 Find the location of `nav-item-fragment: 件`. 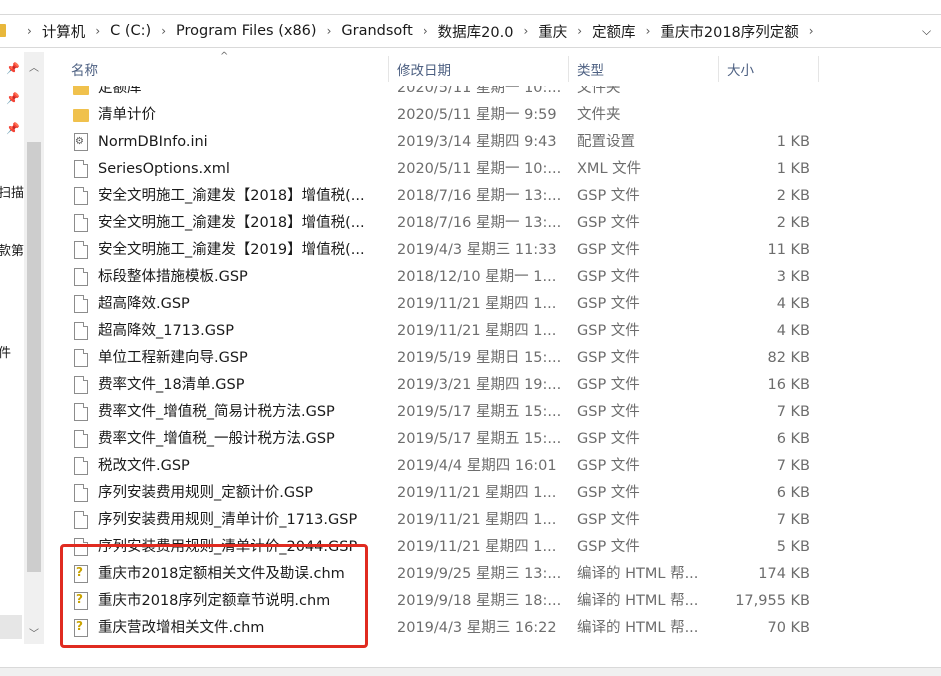

nav-item-fragment: 件 is located at coordinates (5, 351).